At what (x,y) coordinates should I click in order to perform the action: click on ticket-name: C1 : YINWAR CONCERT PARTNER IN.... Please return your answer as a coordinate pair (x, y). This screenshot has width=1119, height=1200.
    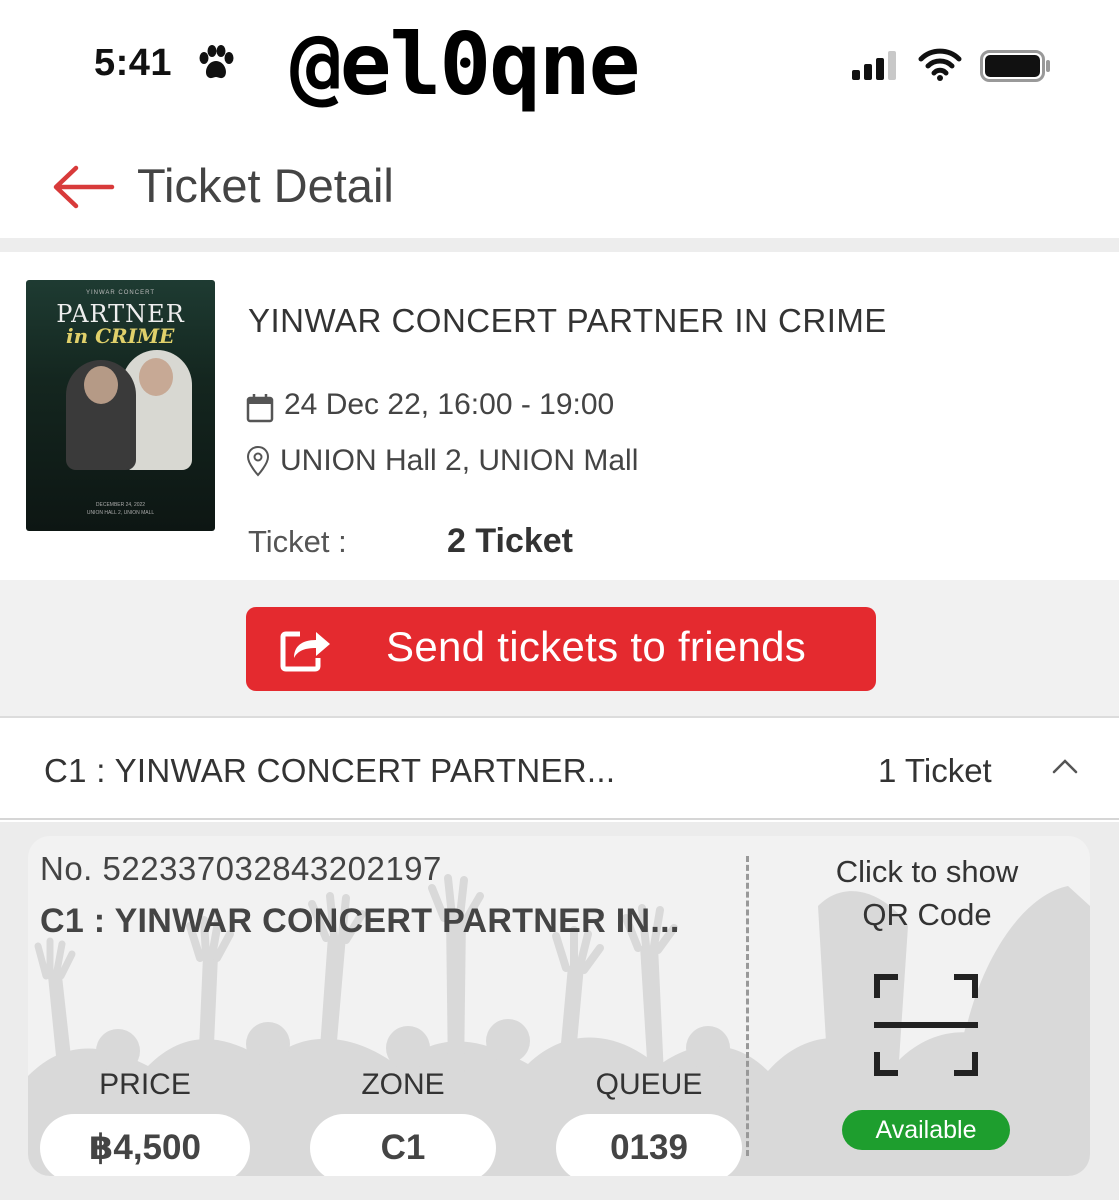
    Looking at the image, I should click on (360, 921).